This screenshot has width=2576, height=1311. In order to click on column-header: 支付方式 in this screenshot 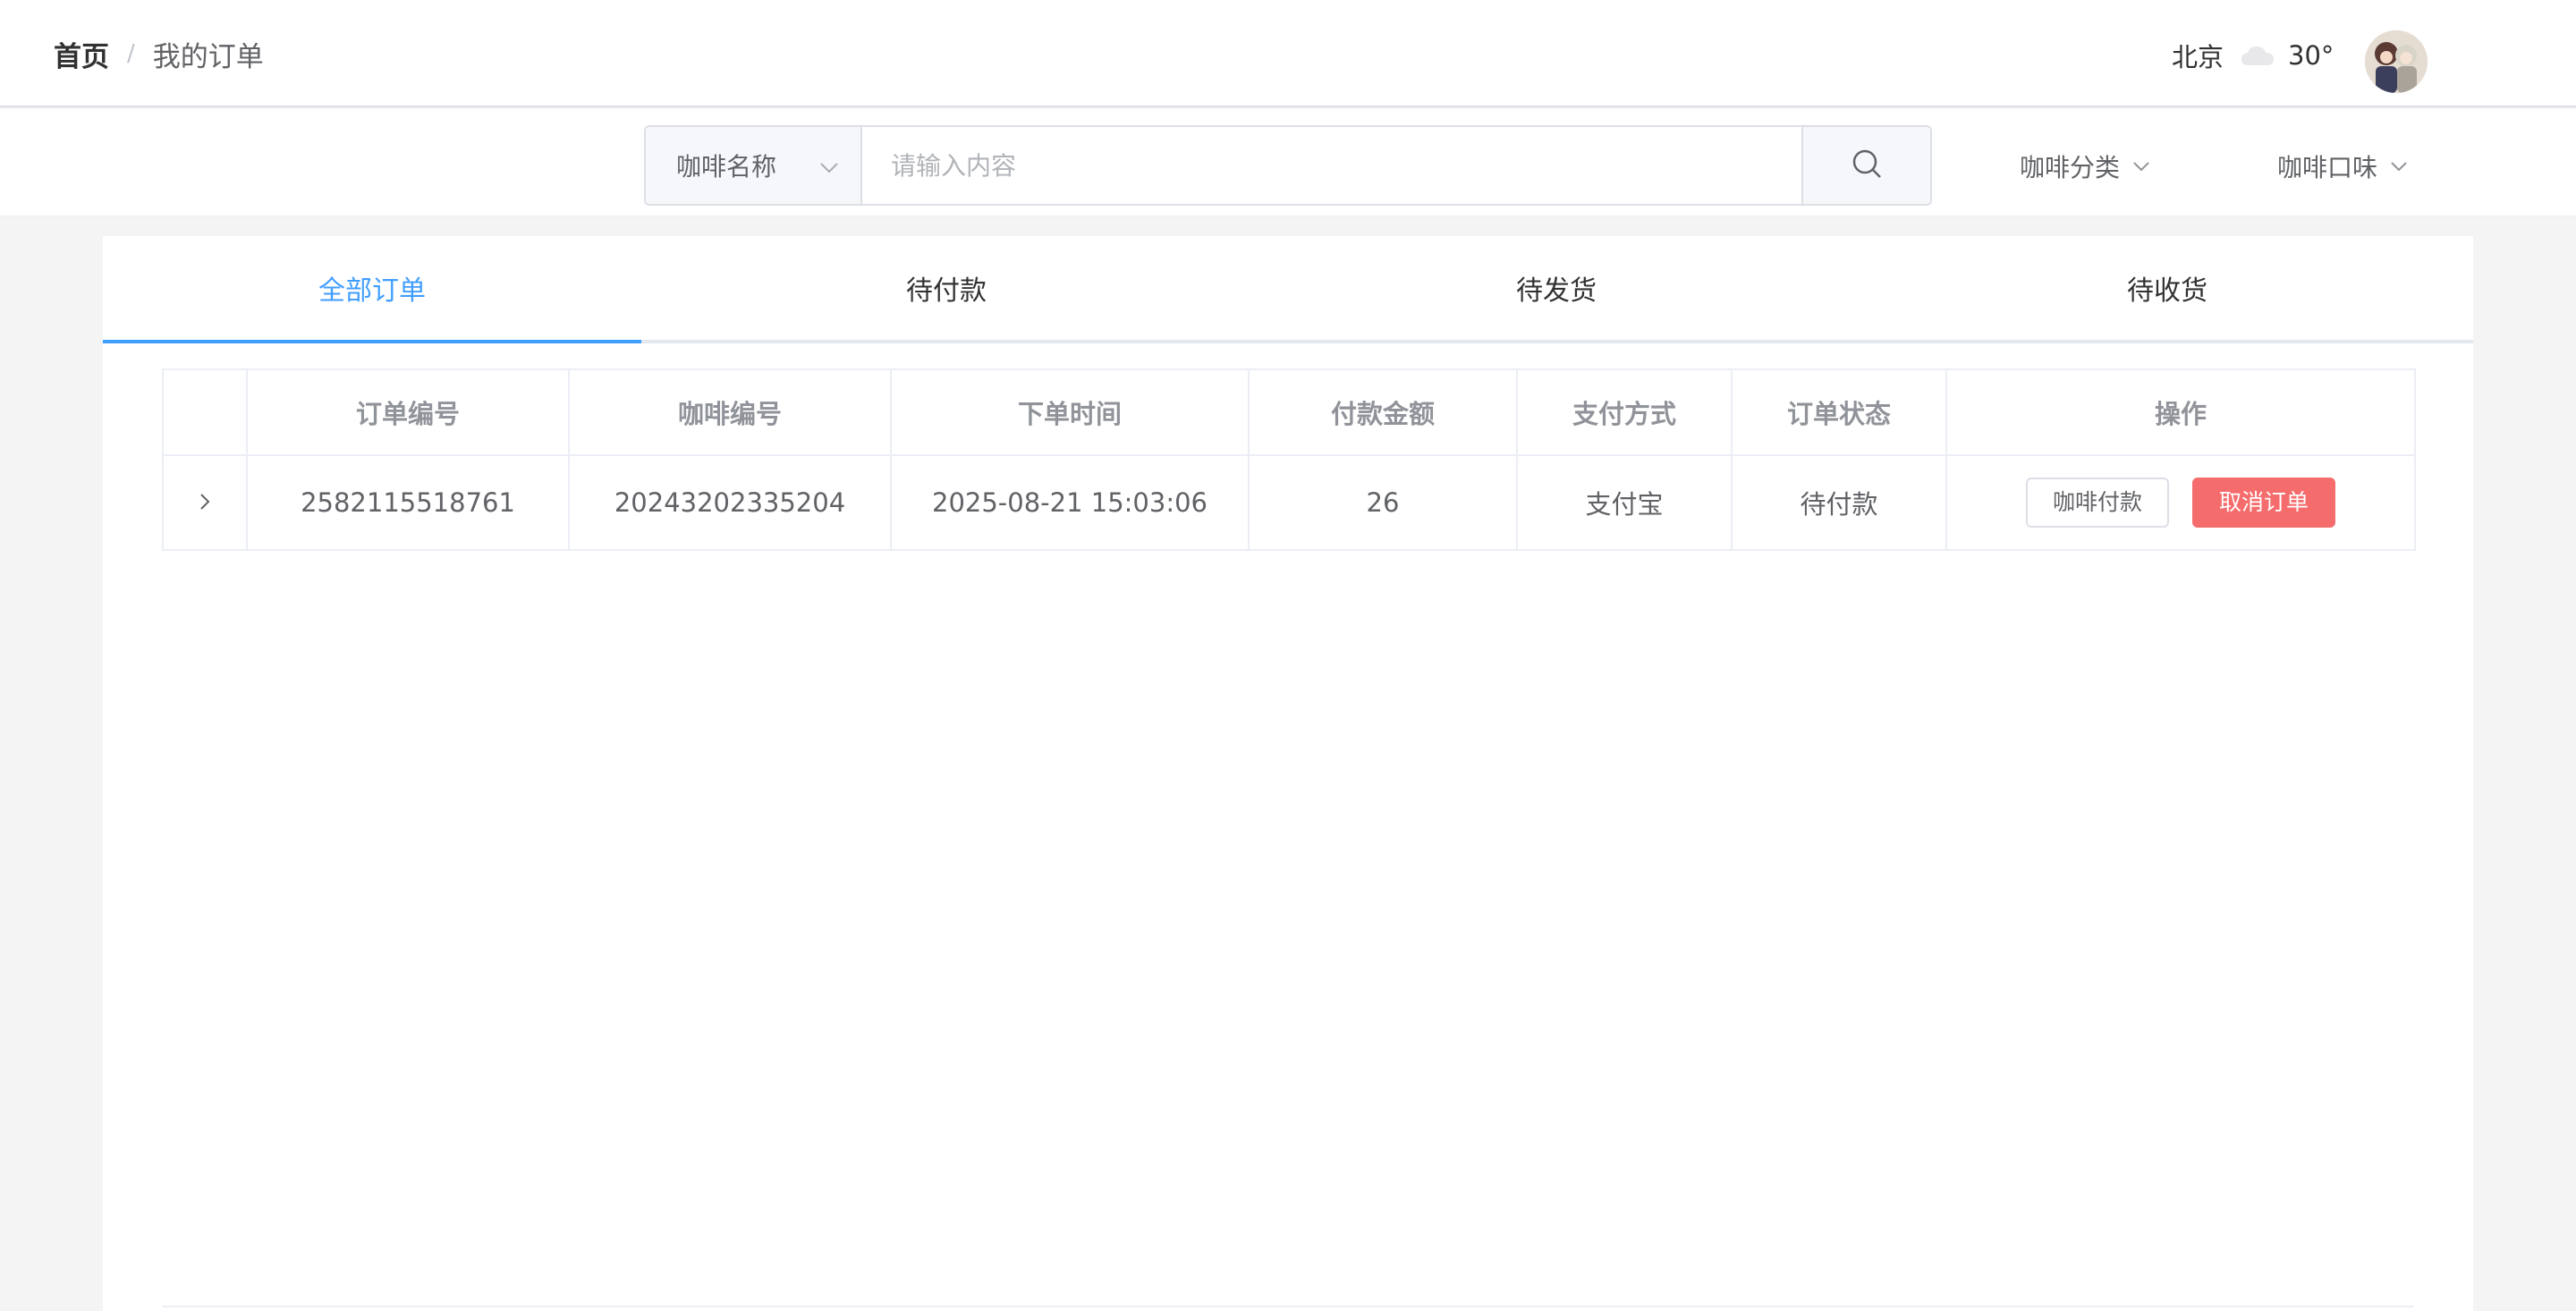, I will do `click(1624, 412)`.